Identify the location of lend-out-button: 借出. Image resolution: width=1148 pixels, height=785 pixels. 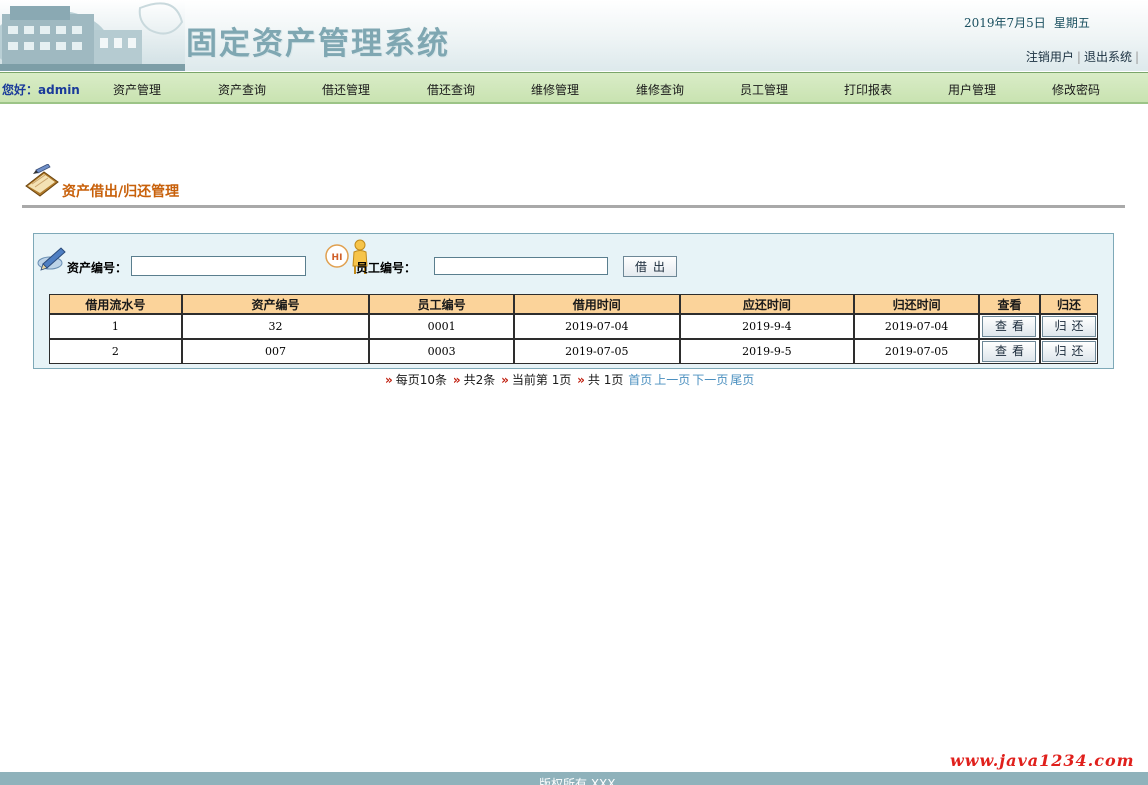
(650, 266).